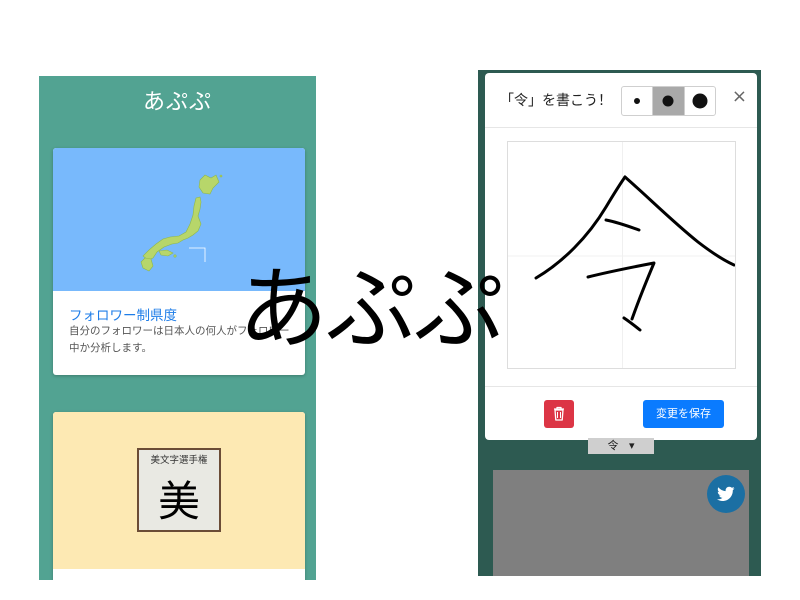  I want to click on brush-medium-button, so click(669, 101).